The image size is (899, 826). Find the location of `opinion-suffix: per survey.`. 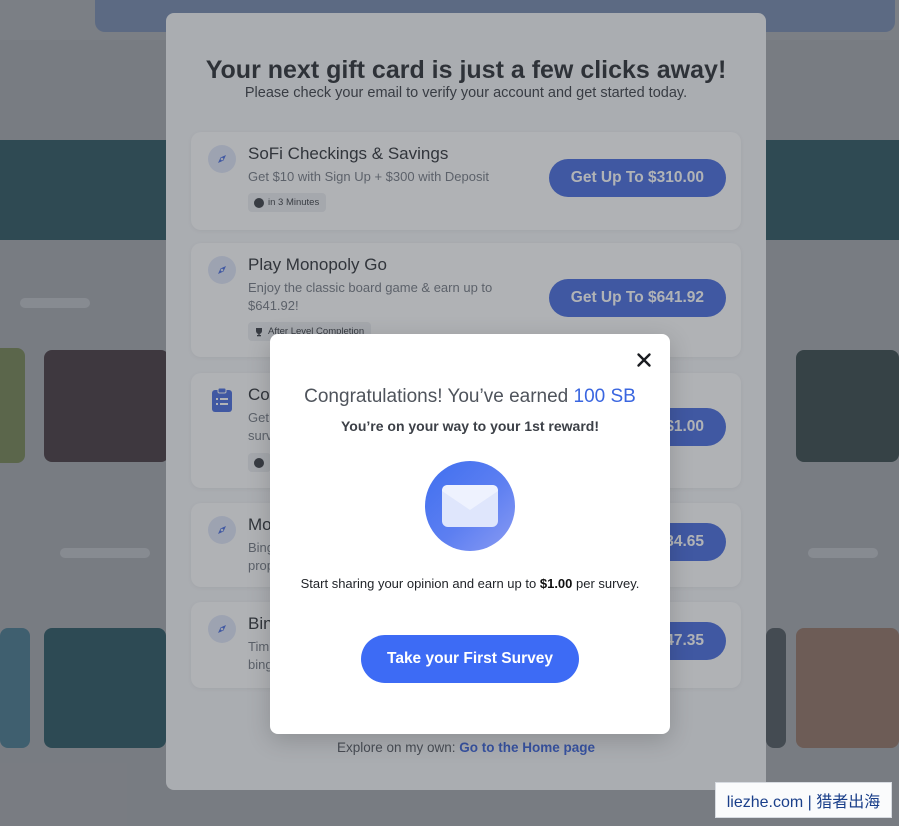

opinion-suffix: per survey. is located at coordinates (608, 583).